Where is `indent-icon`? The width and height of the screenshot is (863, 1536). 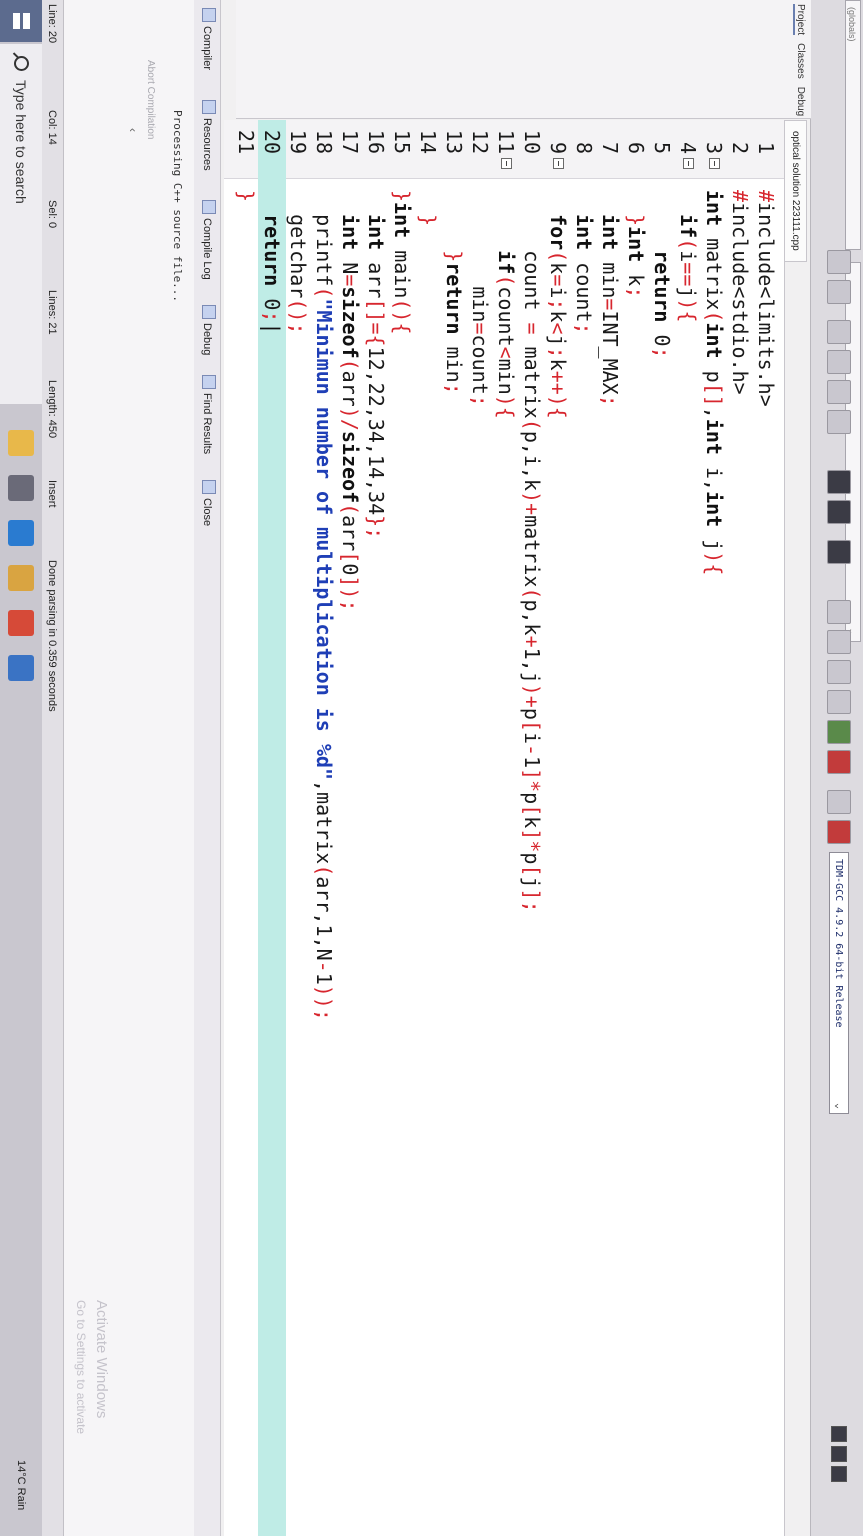
indent-icon is located at coordinates (839, 392).